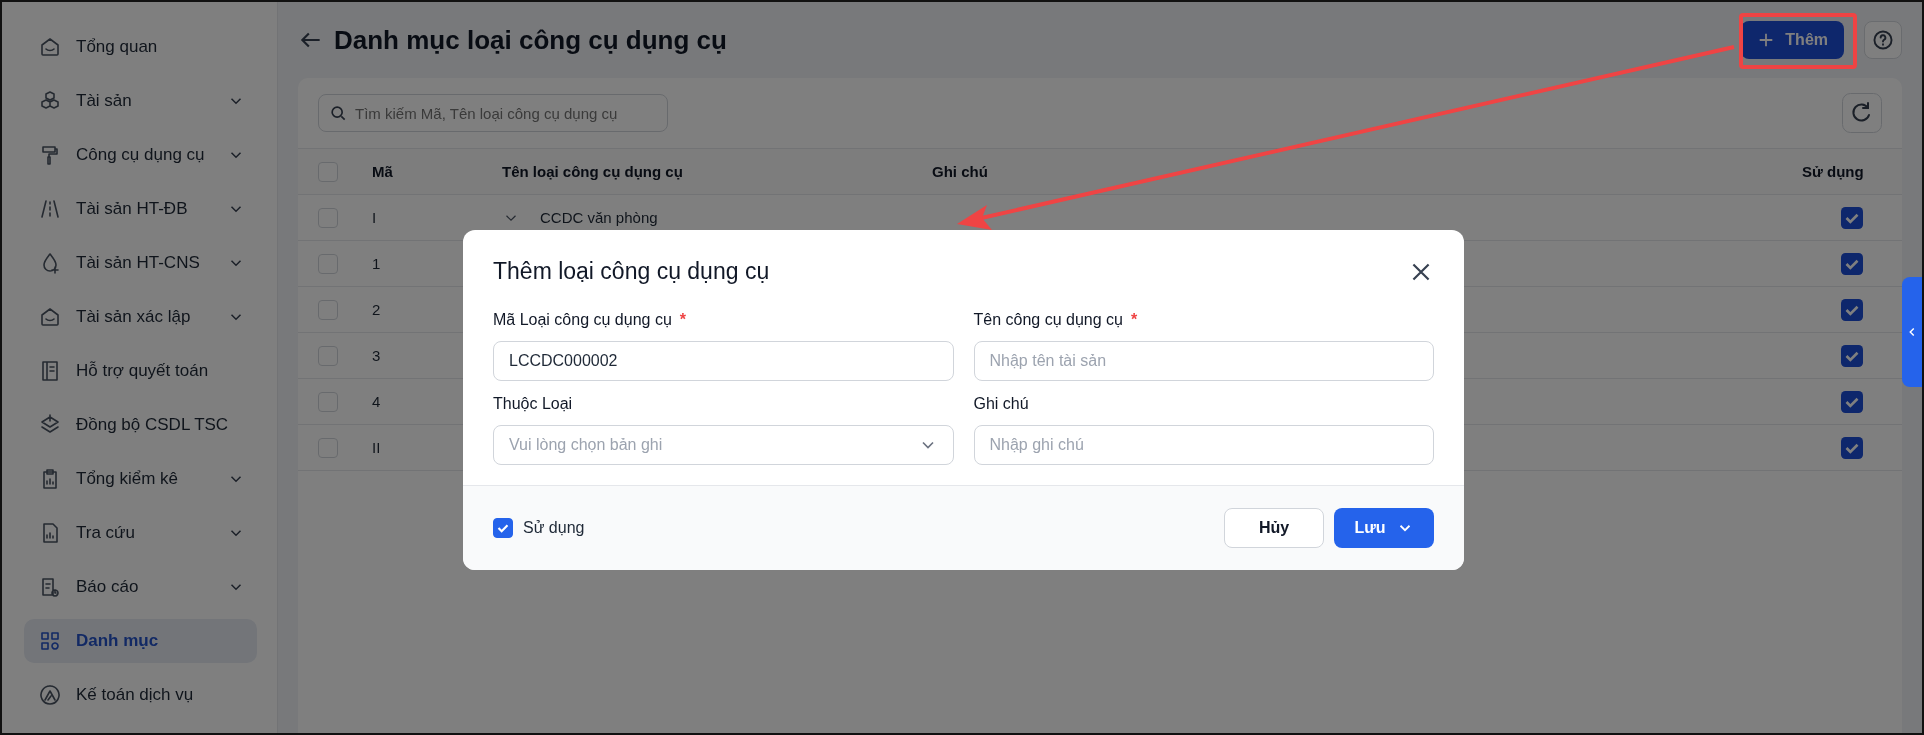  I want to click on column-header: Sử dụng, so click(1833, 171).